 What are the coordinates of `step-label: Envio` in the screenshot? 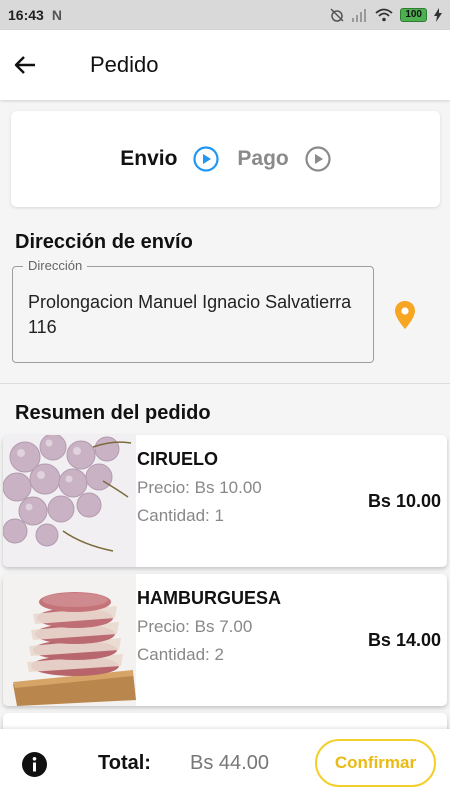 It's located at (149, 158).